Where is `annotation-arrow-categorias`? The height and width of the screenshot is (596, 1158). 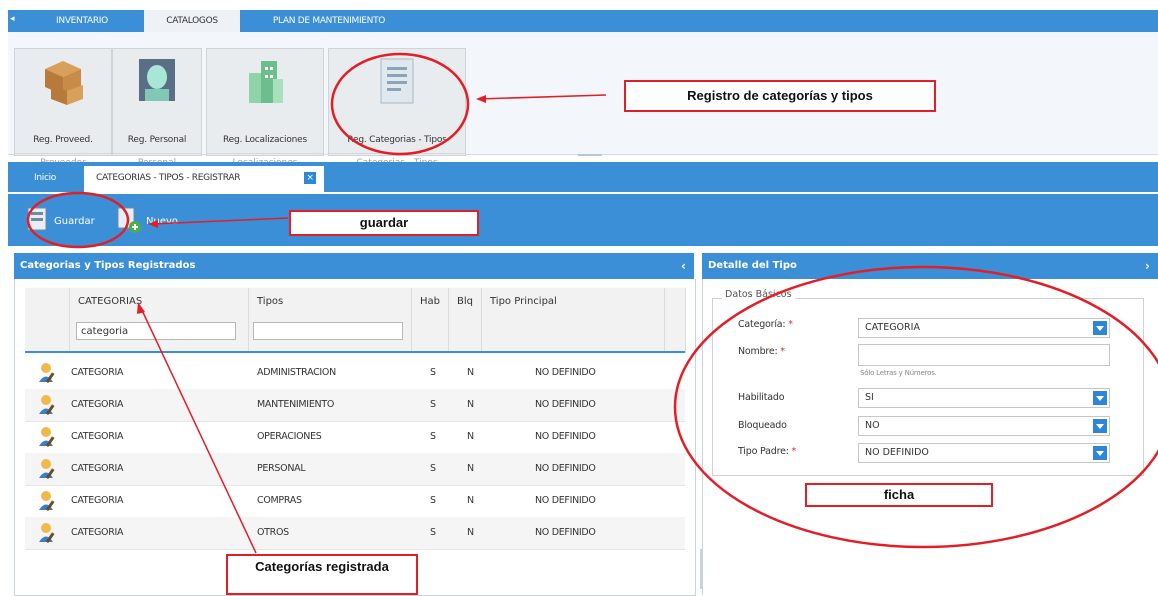 annotation-arrow-categorias is located at coordinates (198, 429).